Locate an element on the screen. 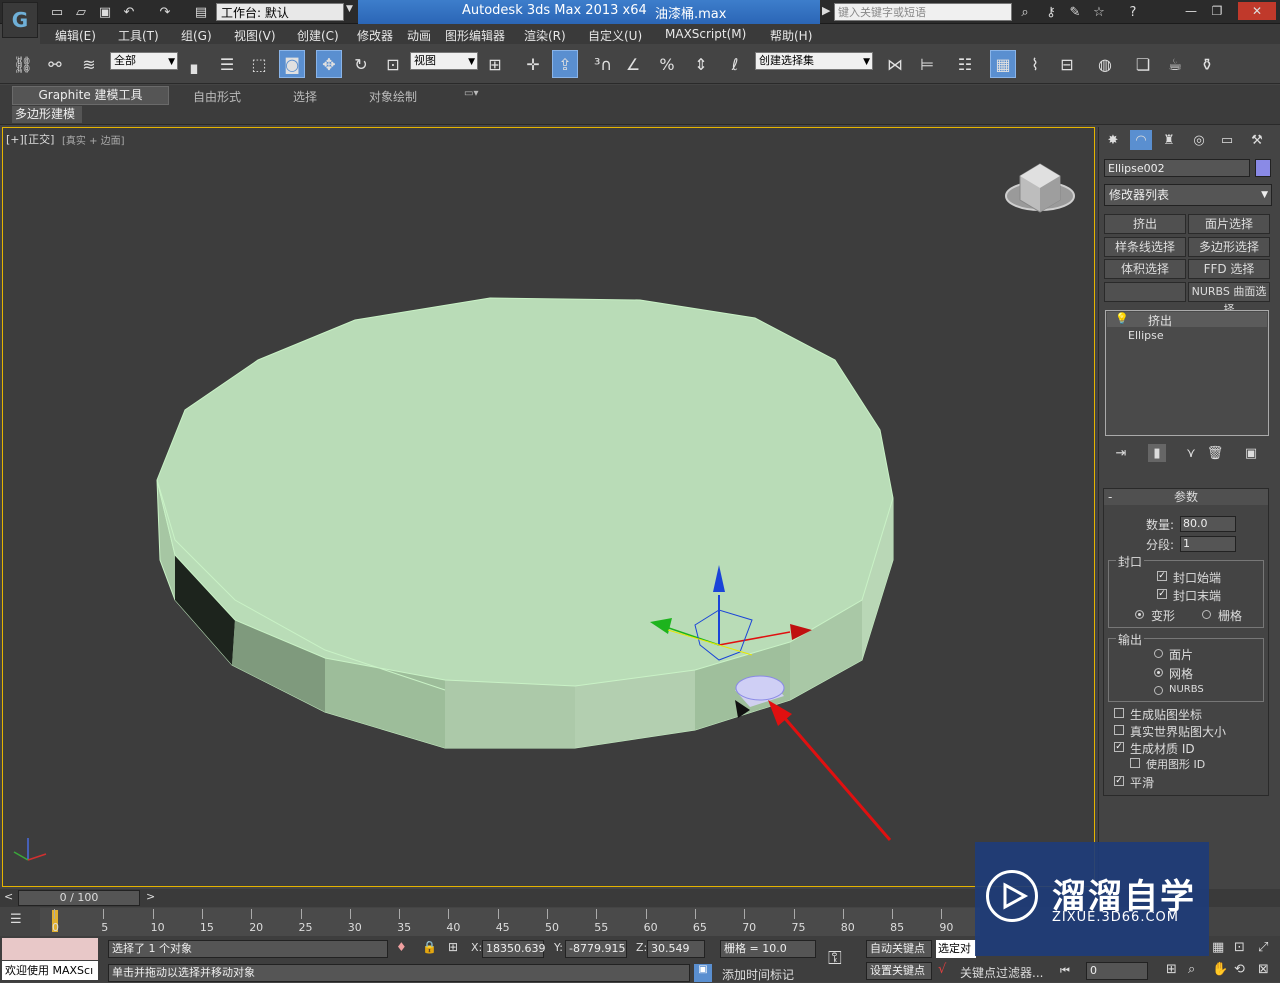  object-color-swatch is located at coordinates (1263, 168).